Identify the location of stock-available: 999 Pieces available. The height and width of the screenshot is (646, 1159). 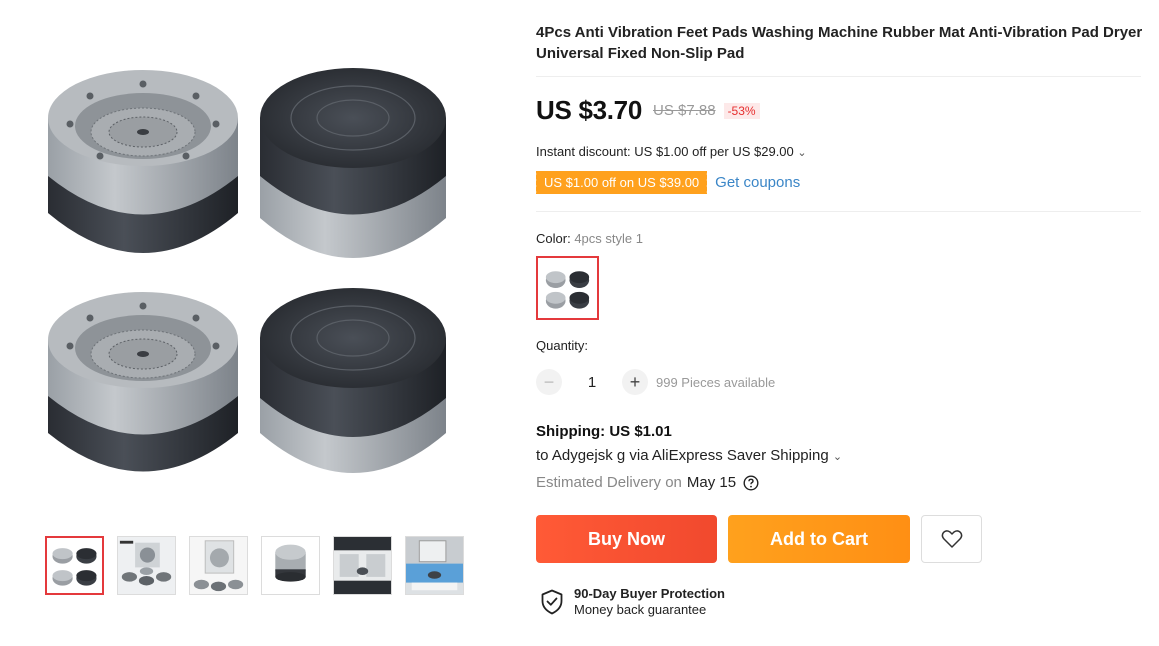
(716, 382).